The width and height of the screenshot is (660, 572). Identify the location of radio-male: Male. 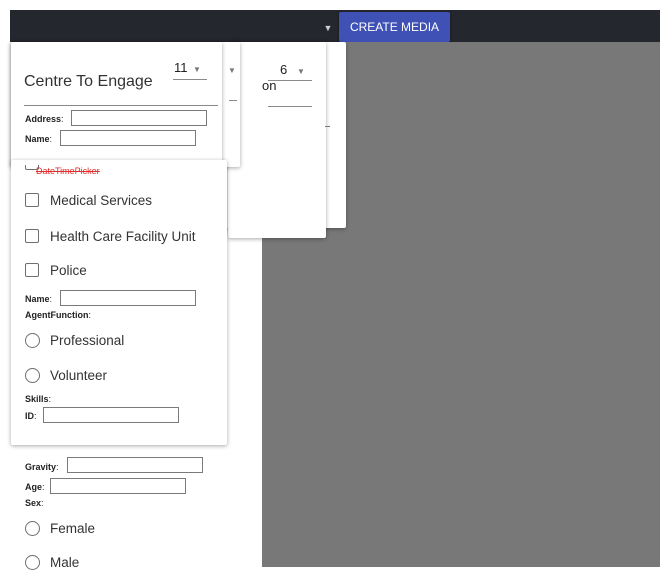
(52, 562).